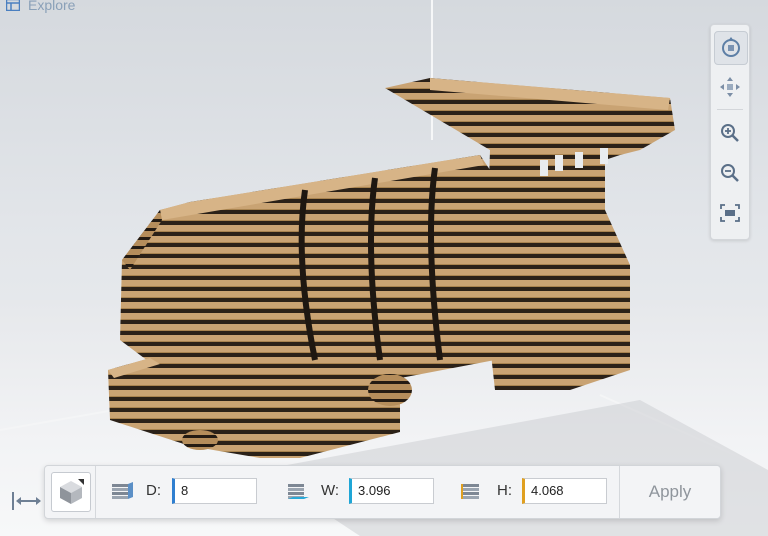 The height and width of the screenshot is (536, 768). I want to click on grid-icon, so click(13, 5).